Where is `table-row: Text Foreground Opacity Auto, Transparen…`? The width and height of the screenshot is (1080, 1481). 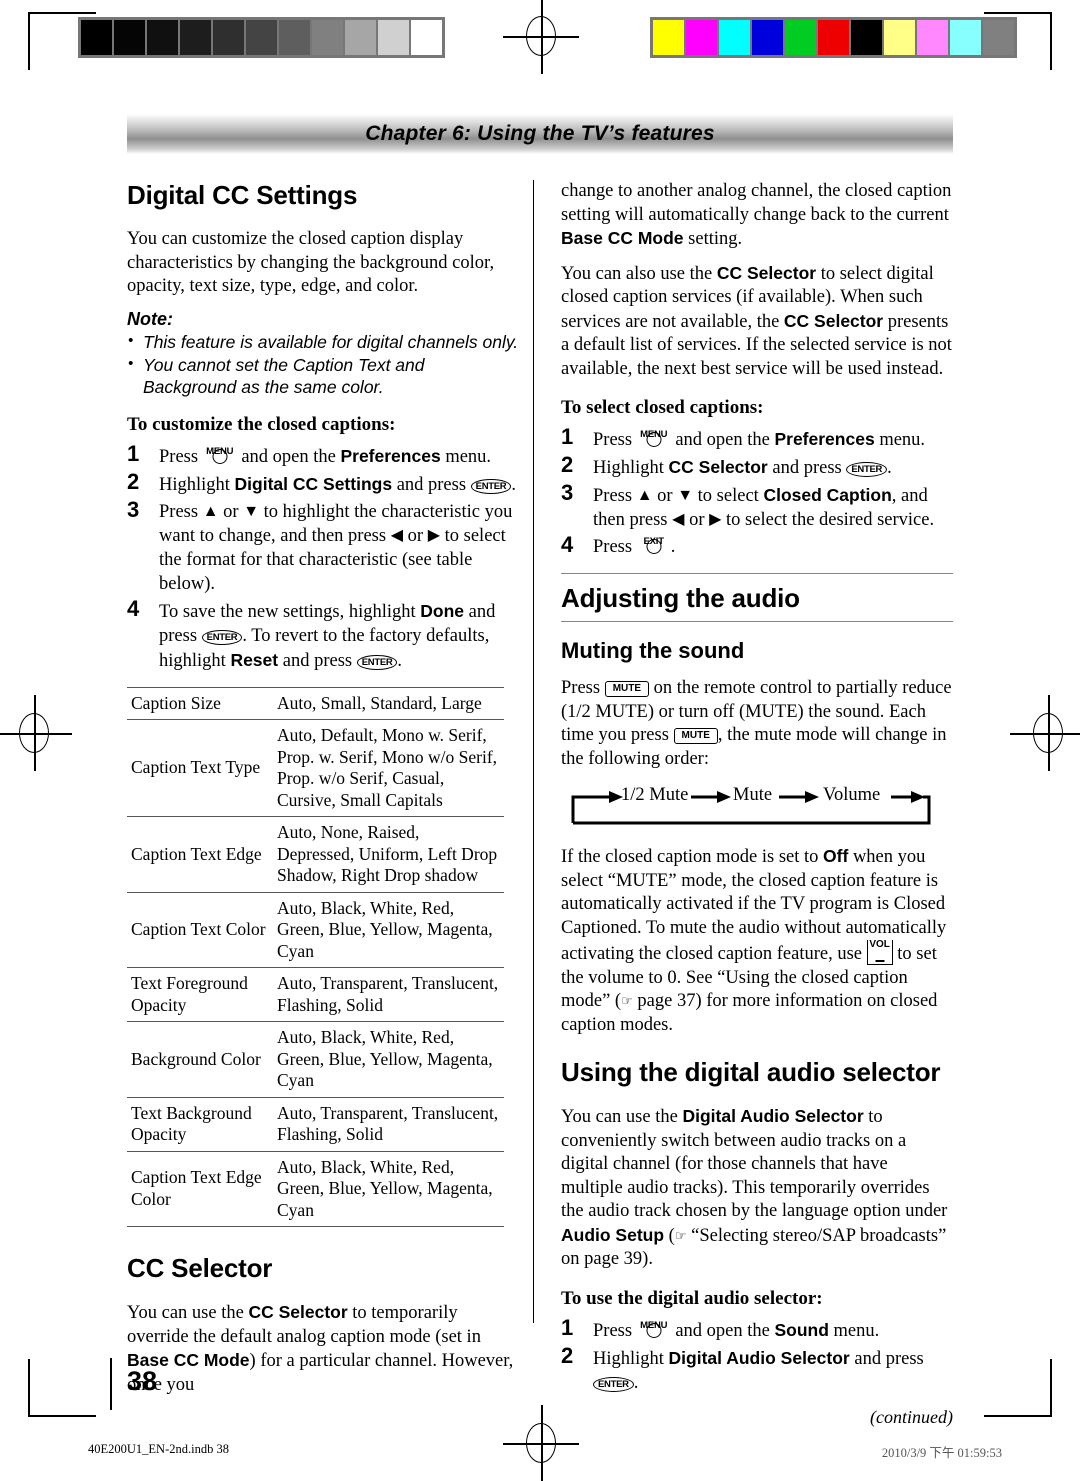 table-row: Text Foreground Opacity Auto, Transparen… is located at coordinates (315, 994).